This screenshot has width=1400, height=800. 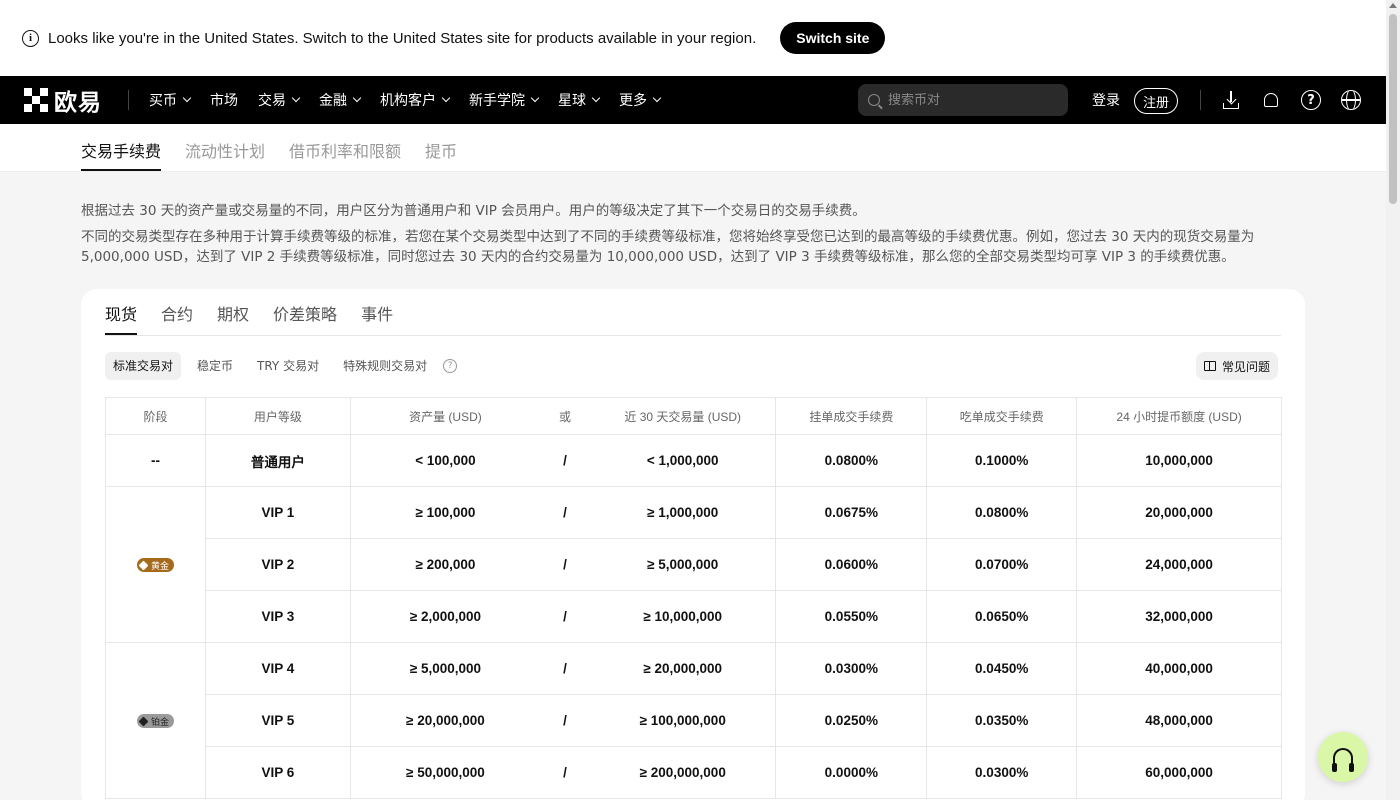 I want to click on login-link: 登录, so click(x=1106, y=100).